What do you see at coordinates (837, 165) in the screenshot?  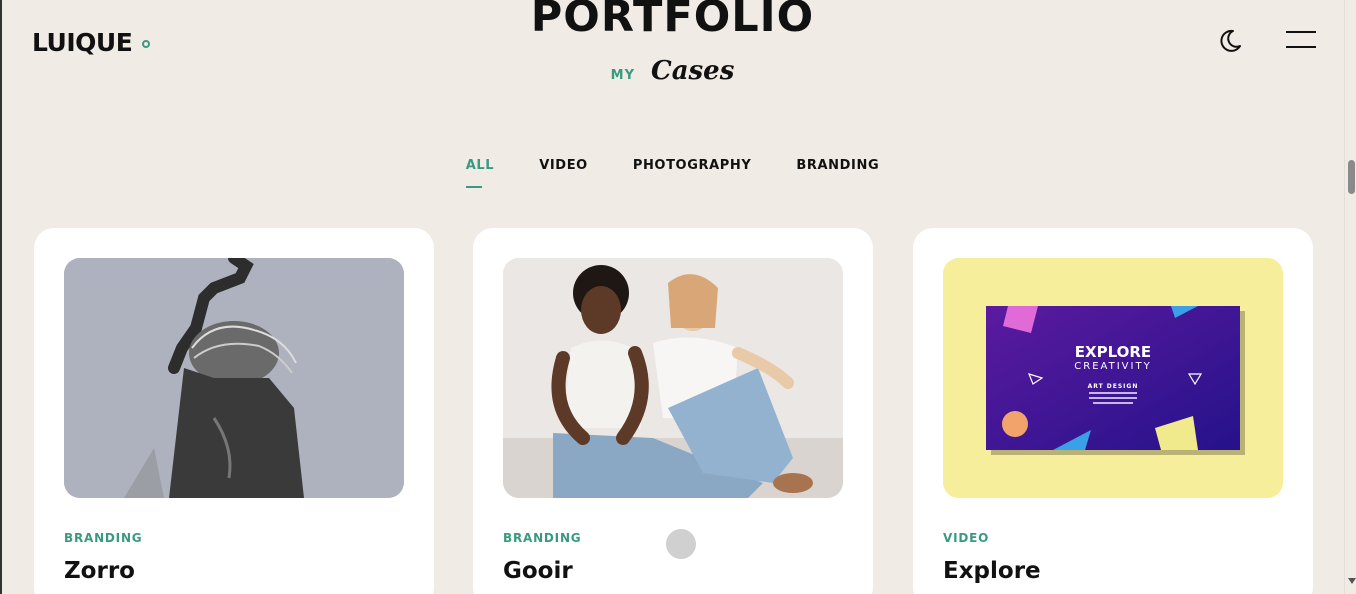 I see `filter-branding: BRANDING` at bounding box center [837, 165].